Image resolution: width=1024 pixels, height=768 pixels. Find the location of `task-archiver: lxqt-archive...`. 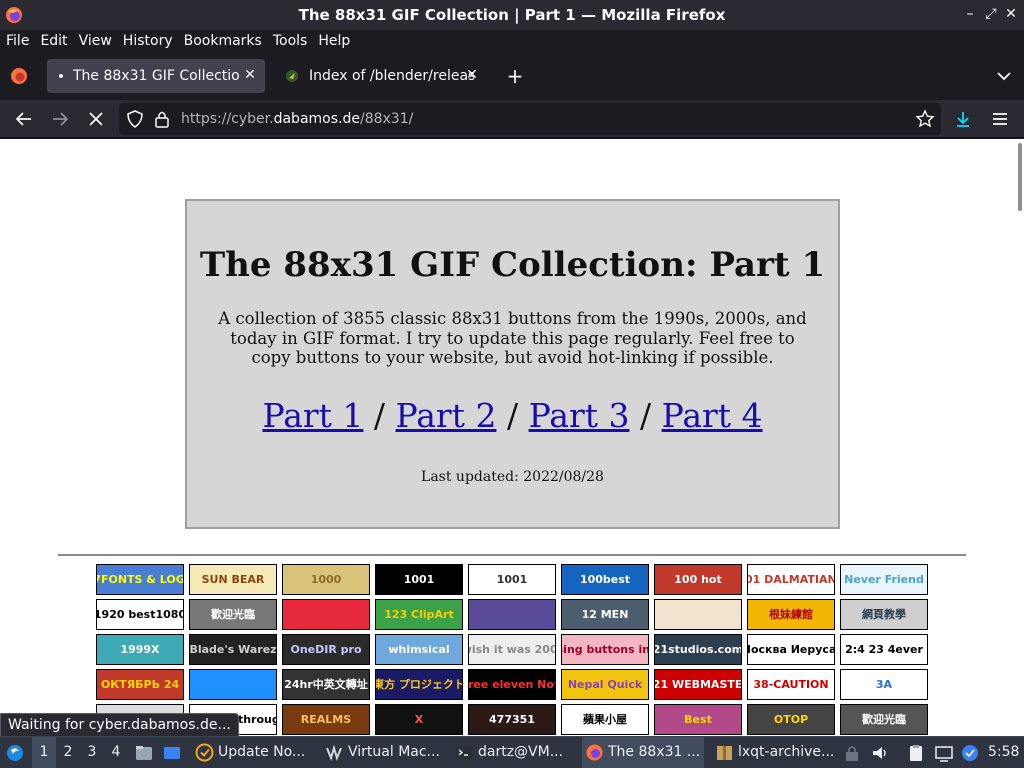

task-archiver: lxqt-archive... is located at coordinates (773, 752).